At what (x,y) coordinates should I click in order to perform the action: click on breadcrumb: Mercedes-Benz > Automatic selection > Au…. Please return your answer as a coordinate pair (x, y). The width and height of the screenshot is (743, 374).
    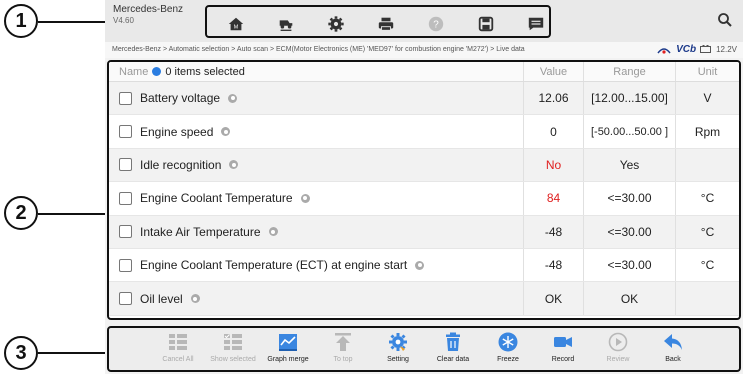
    Looking at the image, I should click on (318, 49).